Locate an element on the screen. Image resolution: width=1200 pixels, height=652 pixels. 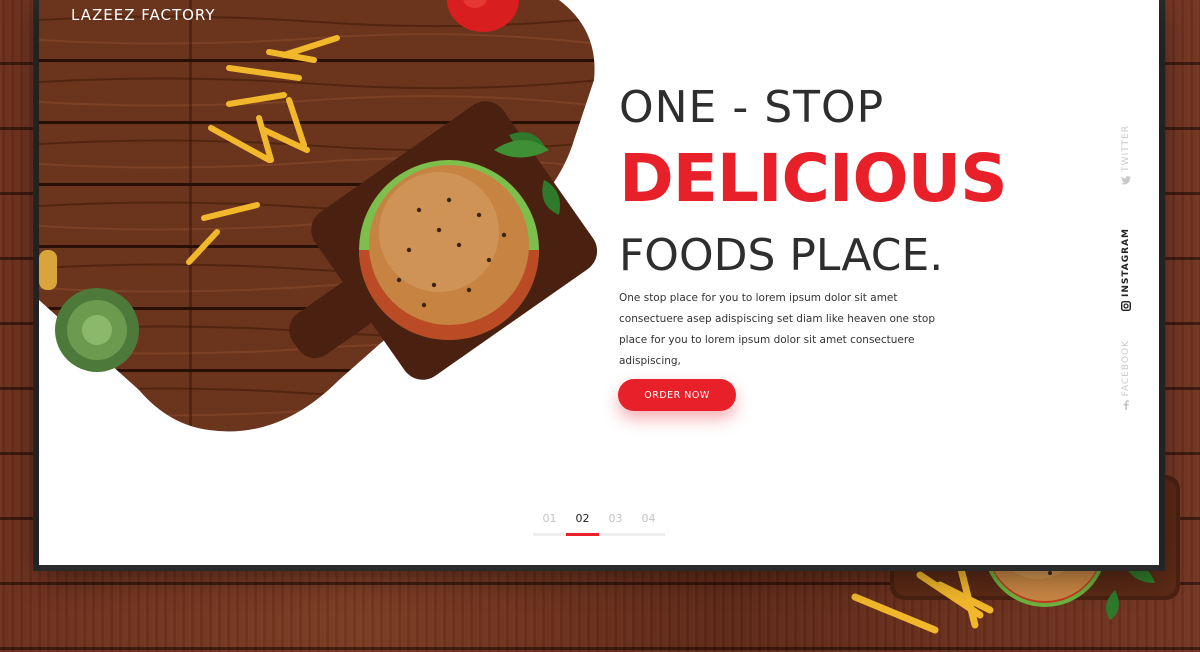
pager-item: 03 is located at coordinates (615, 524).